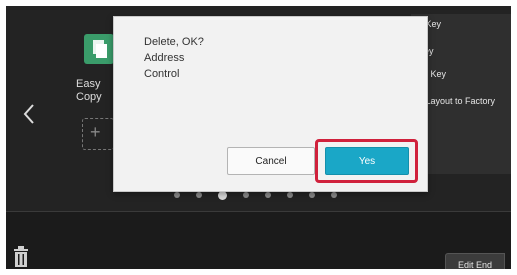  I want to click on plus-icon: +, so click(95, 132).